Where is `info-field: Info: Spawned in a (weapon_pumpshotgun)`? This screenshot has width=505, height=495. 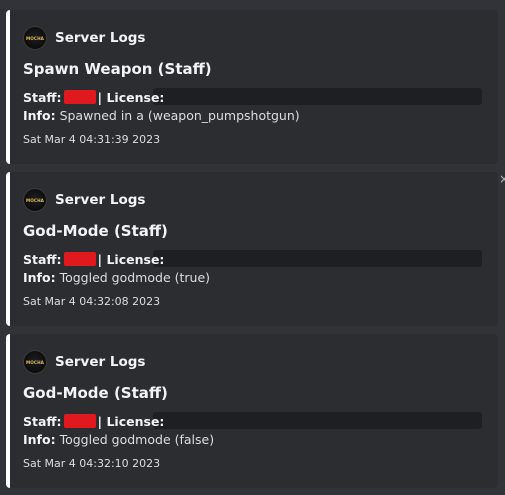 info-field: Info: Spawned in a (weapon_pumpshotgun) is located at coordinates (161, 115).